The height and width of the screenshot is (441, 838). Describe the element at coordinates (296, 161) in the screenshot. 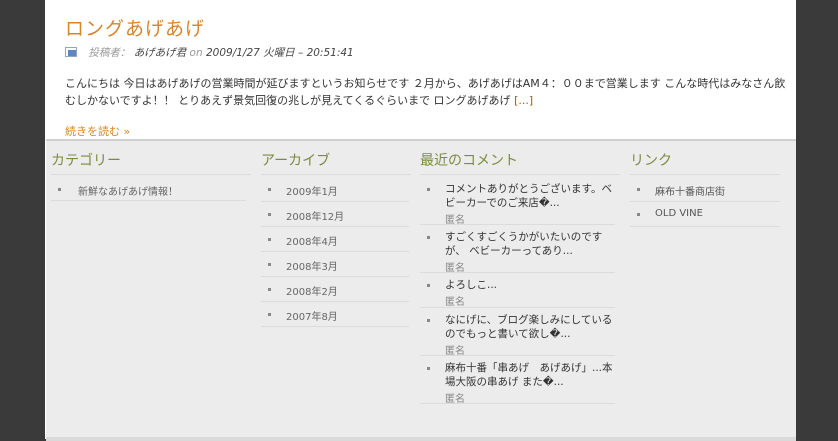

I see `widget-archives-title: アーカイブ` at that location.